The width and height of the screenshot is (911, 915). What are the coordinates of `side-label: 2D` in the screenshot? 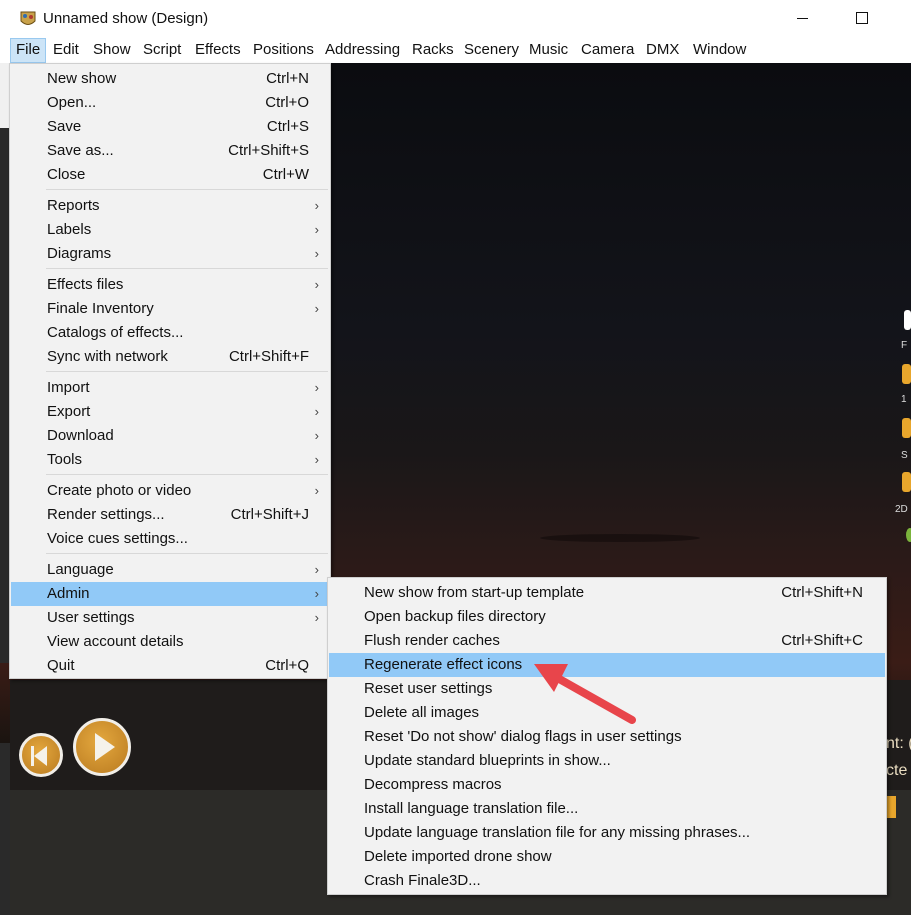 It's located at (901, 509).